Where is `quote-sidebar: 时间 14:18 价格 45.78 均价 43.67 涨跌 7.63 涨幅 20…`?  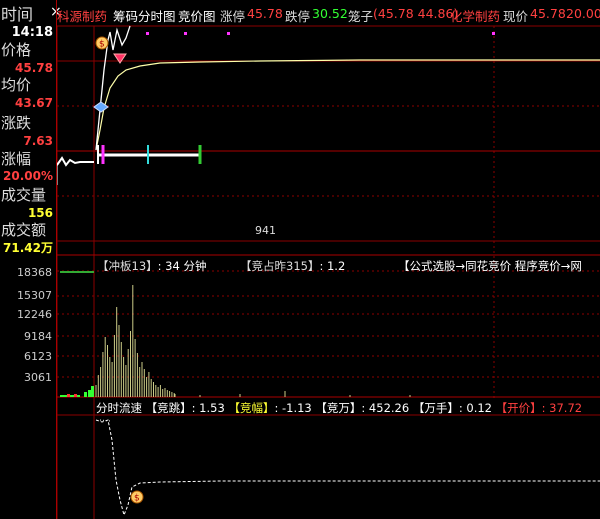
quote-sidebar: 时间 14:18 价格 45.78 均价 43.67 涨跌 7.63 涨幅 20… is located at coordinates (28, 259).